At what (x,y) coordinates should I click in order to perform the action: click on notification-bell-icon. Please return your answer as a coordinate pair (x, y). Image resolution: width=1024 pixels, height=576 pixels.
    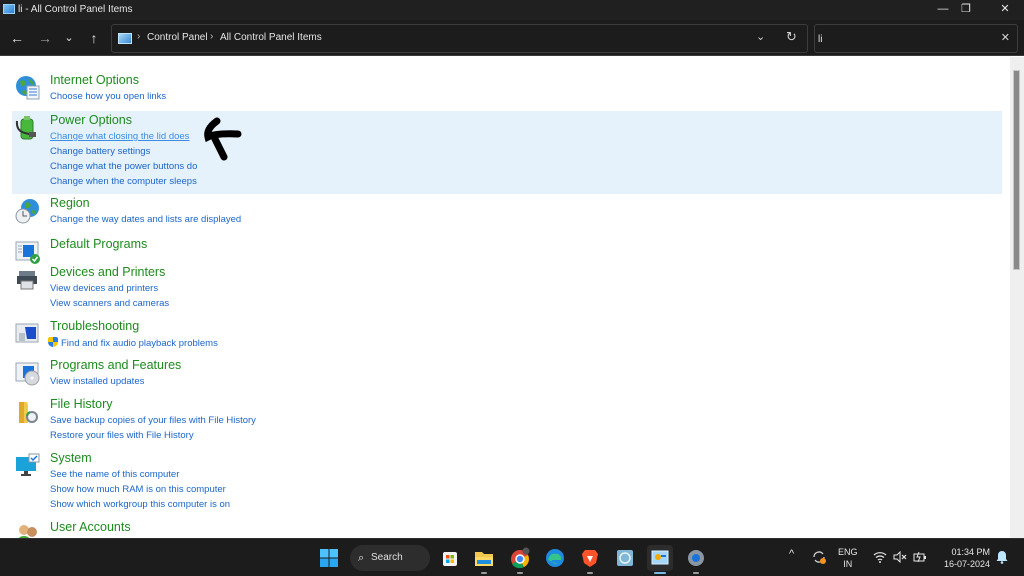
    Looking at the image, I should click on (1002, 557).